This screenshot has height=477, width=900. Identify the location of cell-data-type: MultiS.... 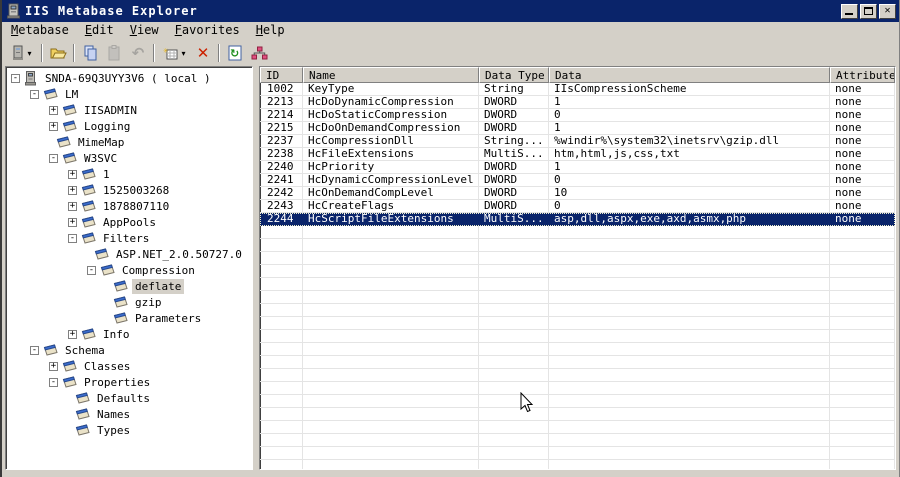
(514, 219).